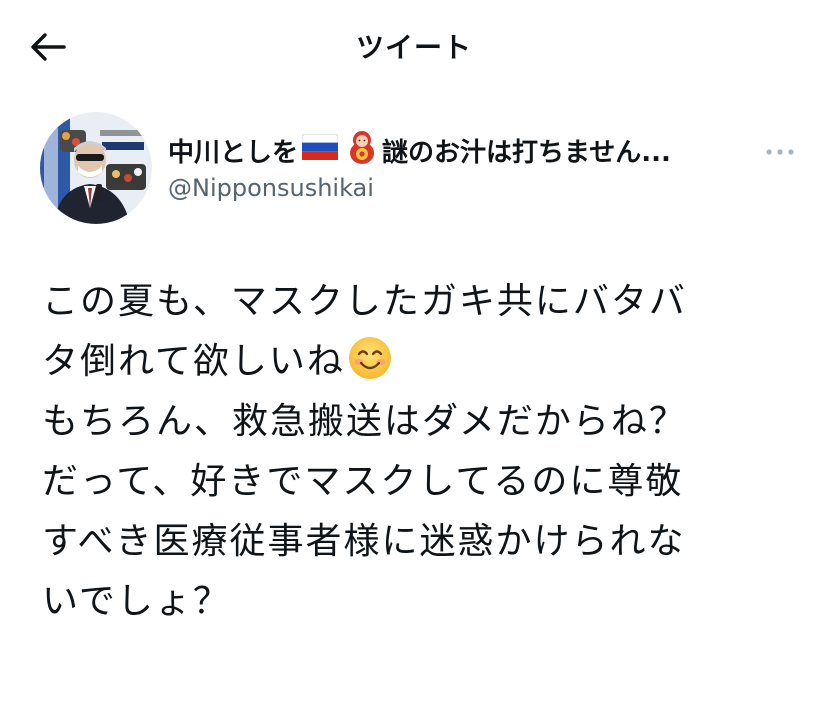  I want to click on avatar-photo, so click(96, 168).